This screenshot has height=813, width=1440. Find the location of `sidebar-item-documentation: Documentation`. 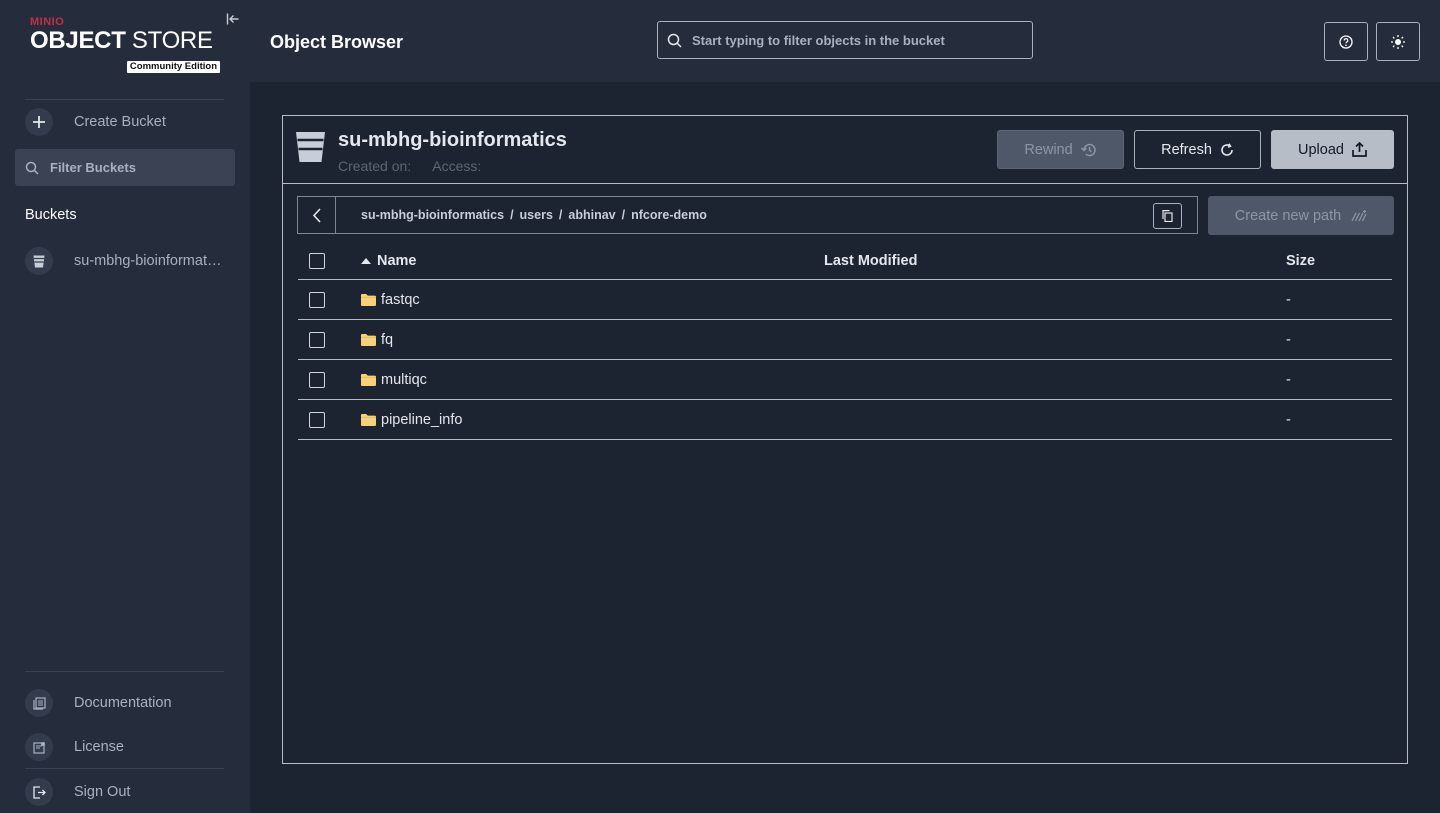

sidebar-item-documentation: Documentation is located at coordinates (130, 703).